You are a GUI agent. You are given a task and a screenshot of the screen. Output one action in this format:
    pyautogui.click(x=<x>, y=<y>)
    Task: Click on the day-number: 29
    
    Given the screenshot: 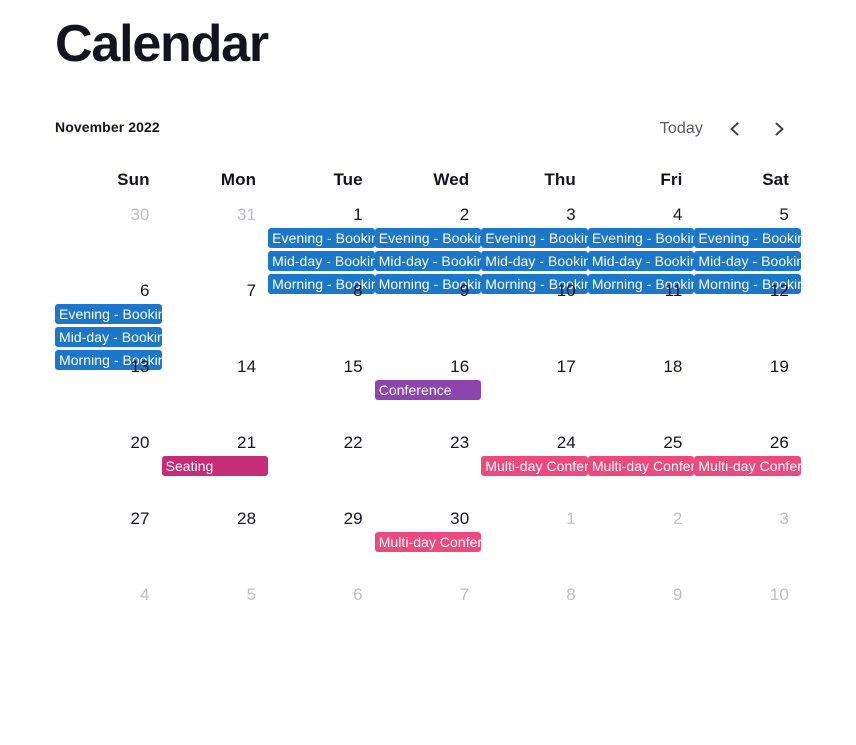 What is the action you would take?
    pyautogui.click(x=353, y=518)
    